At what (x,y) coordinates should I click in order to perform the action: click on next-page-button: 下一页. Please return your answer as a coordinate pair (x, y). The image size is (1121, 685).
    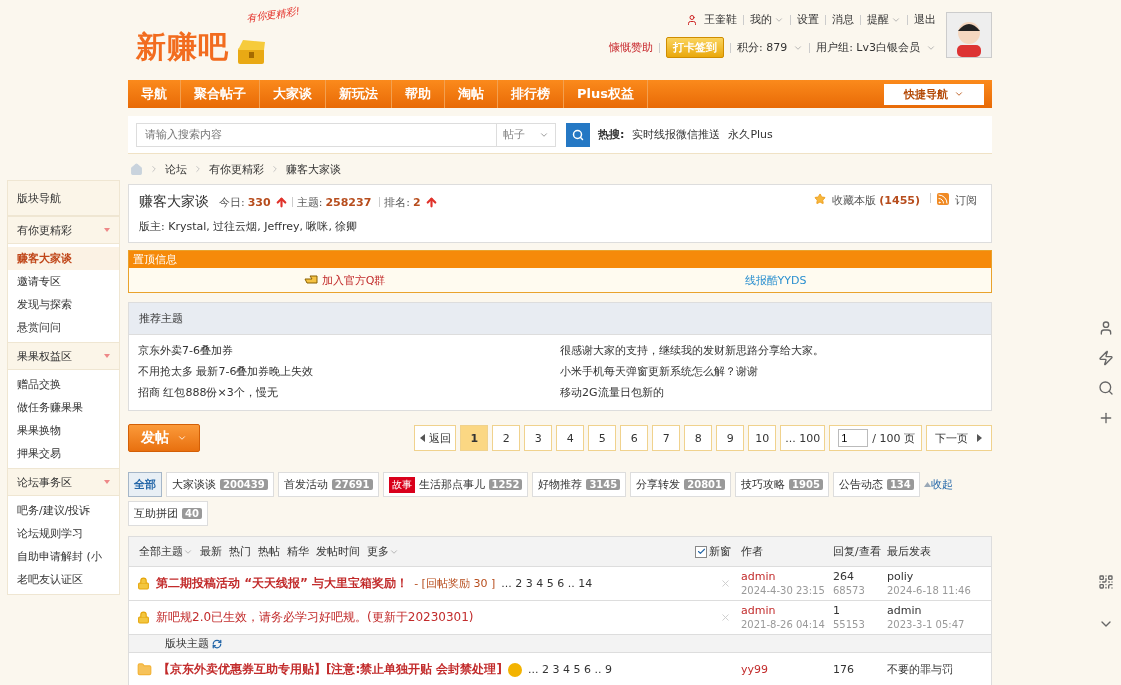
    Looking at the image, I should click on (959, 438).